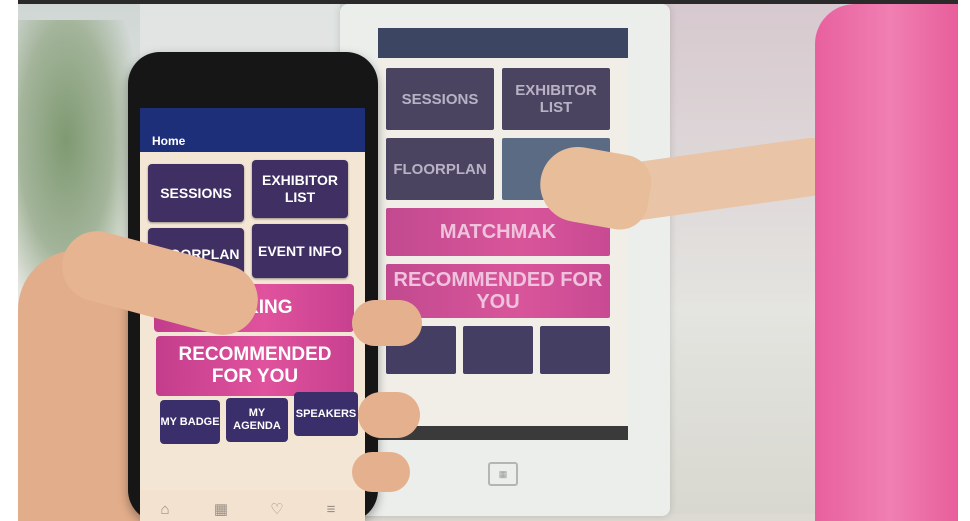  Describe the element at coordinates (300, 251) in the screenshot. I see `event-info-tile: EVENT INFO` at that location.